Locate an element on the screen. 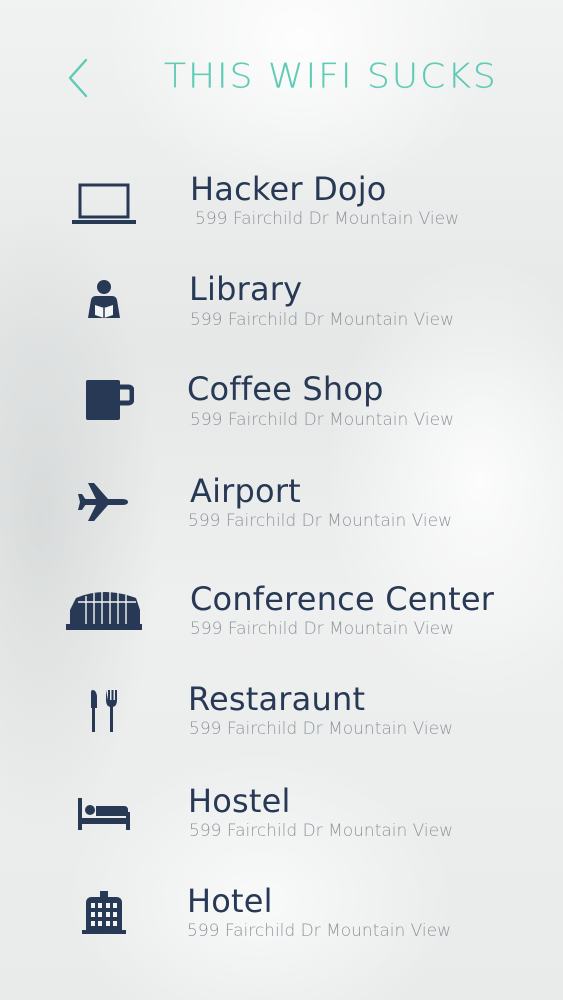  list-item-airport: Airport 599 Fairchild Dr Mountain View is located at coordinates (281, 514).